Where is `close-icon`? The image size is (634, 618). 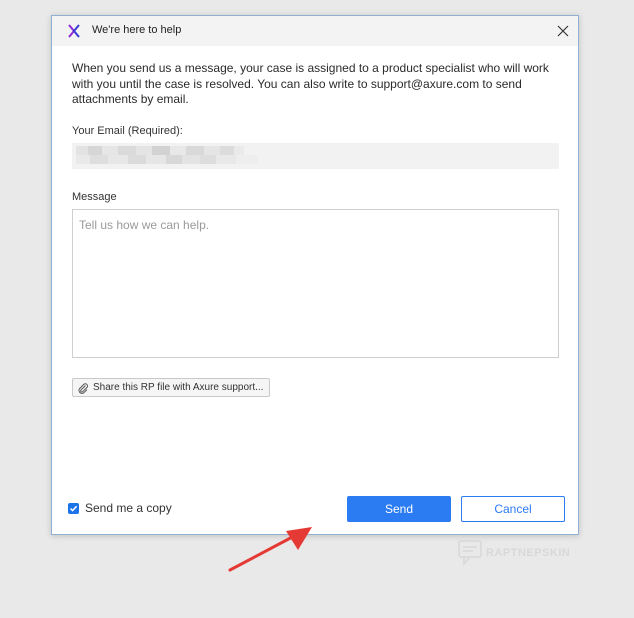
close-icon is located at coordinates (563, 31).